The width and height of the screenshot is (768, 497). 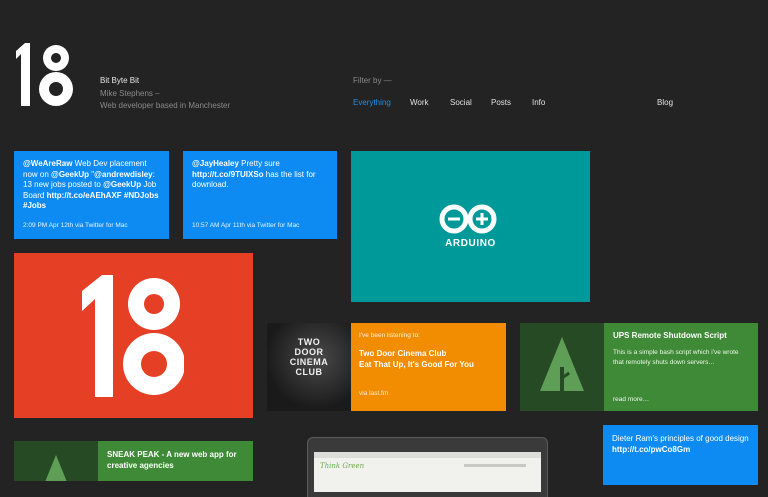 I want to click on album-art: TWO DOOR CINEMA CLUB, so click(x=309, y=367).